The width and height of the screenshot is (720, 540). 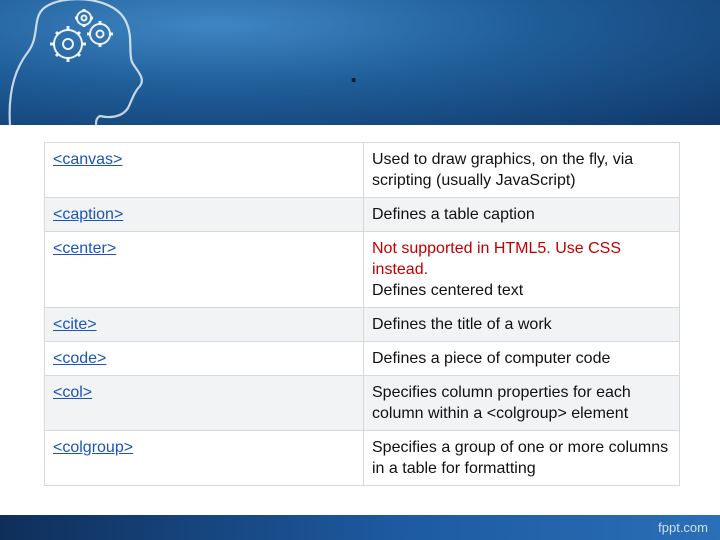 What do you see at coordinates (204, 269) in the screenshot?
I see `tag-cell: <center>` at bounding box center [204, 269].